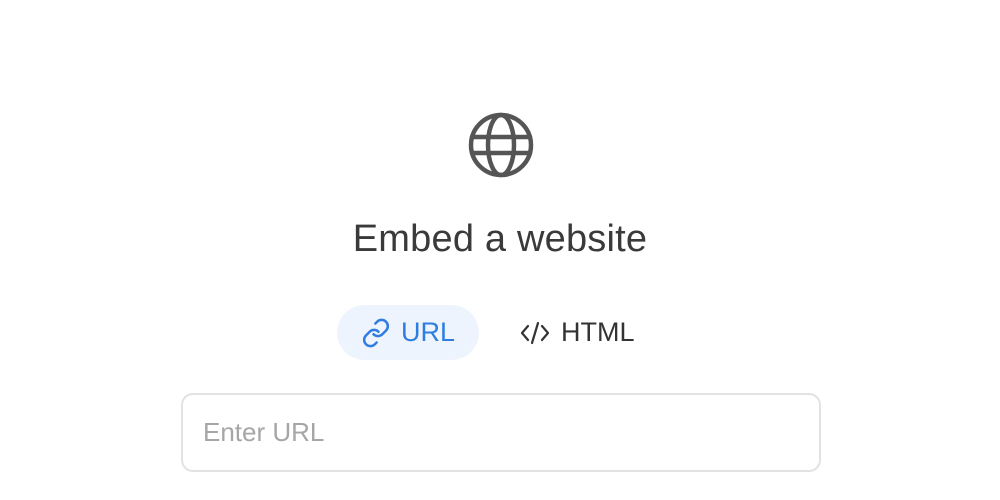  Describe the element at coordinates (535, 333) in the screenshot. I see `code-icon` at that location.